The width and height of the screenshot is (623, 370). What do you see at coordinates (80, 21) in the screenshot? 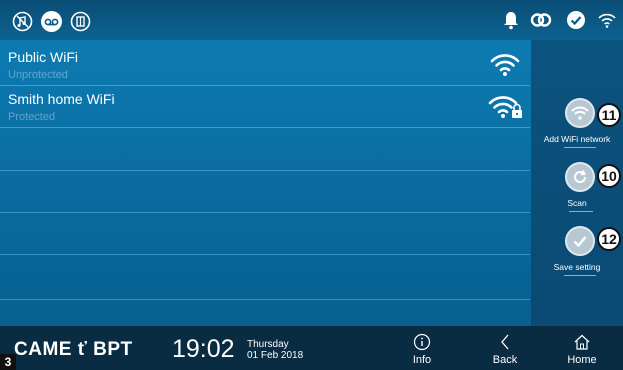
I see `door-icon` at bounding box center [80, 21].